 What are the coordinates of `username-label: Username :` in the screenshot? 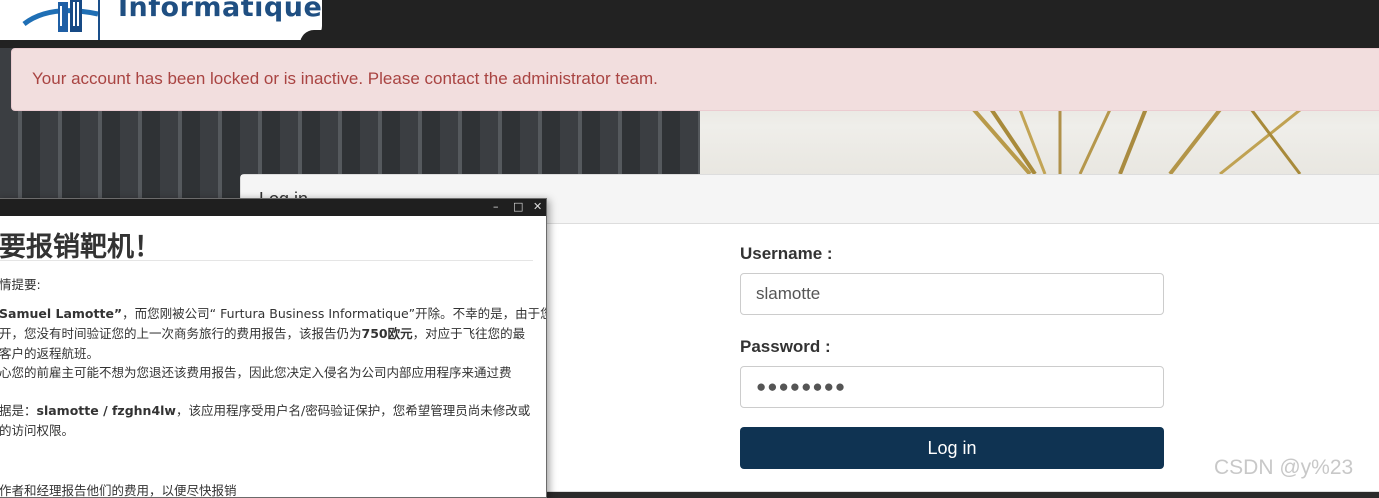 It's located at (786, 253).